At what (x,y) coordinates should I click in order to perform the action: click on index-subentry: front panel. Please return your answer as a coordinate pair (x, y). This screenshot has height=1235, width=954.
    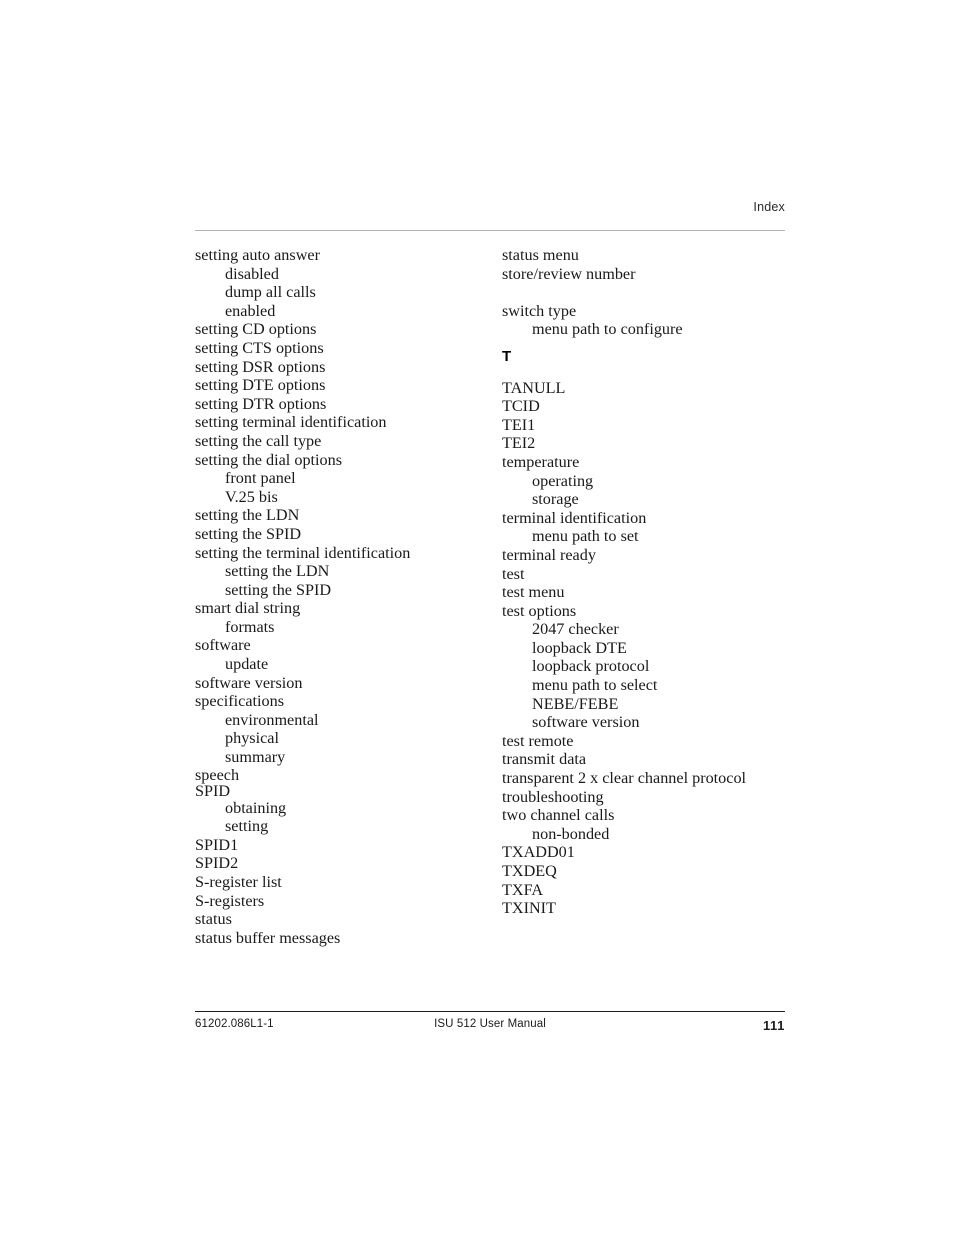
    Looking at the image, I should click on (260, 478).